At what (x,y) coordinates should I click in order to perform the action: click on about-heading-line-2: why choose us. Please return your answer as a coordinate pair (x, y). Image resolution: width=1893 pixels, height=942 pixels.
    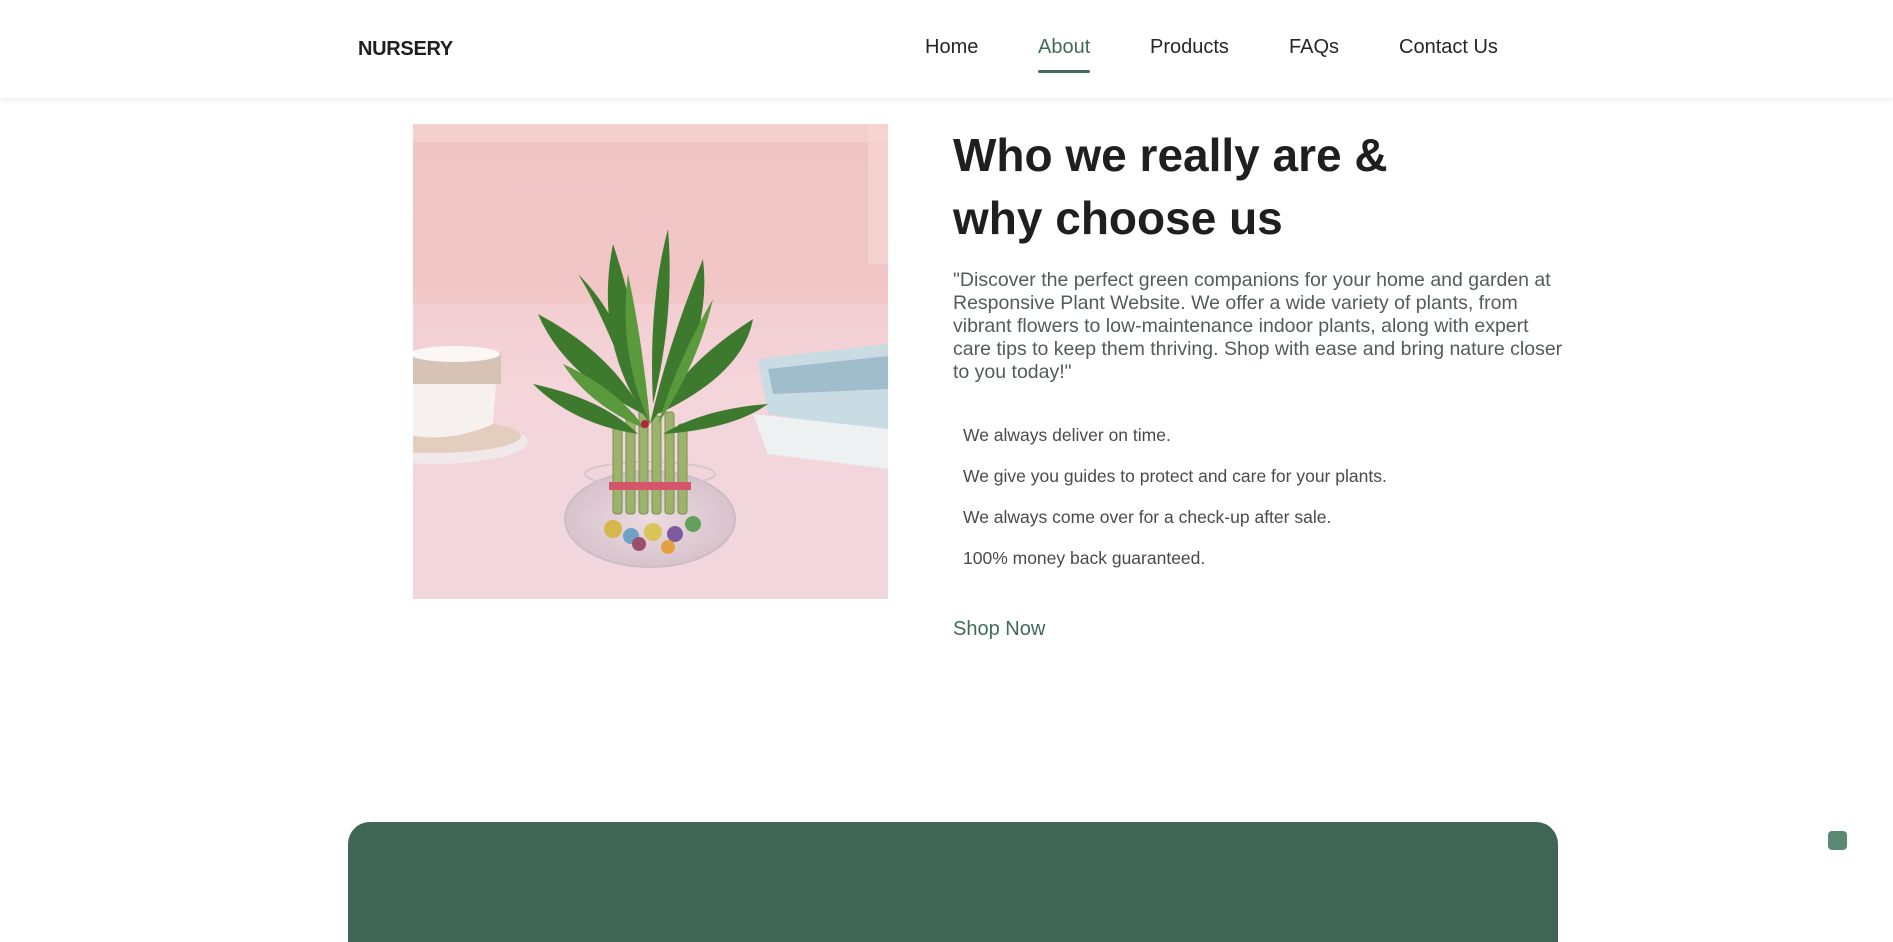
    Looking at the image, I should click on (1118, 218).